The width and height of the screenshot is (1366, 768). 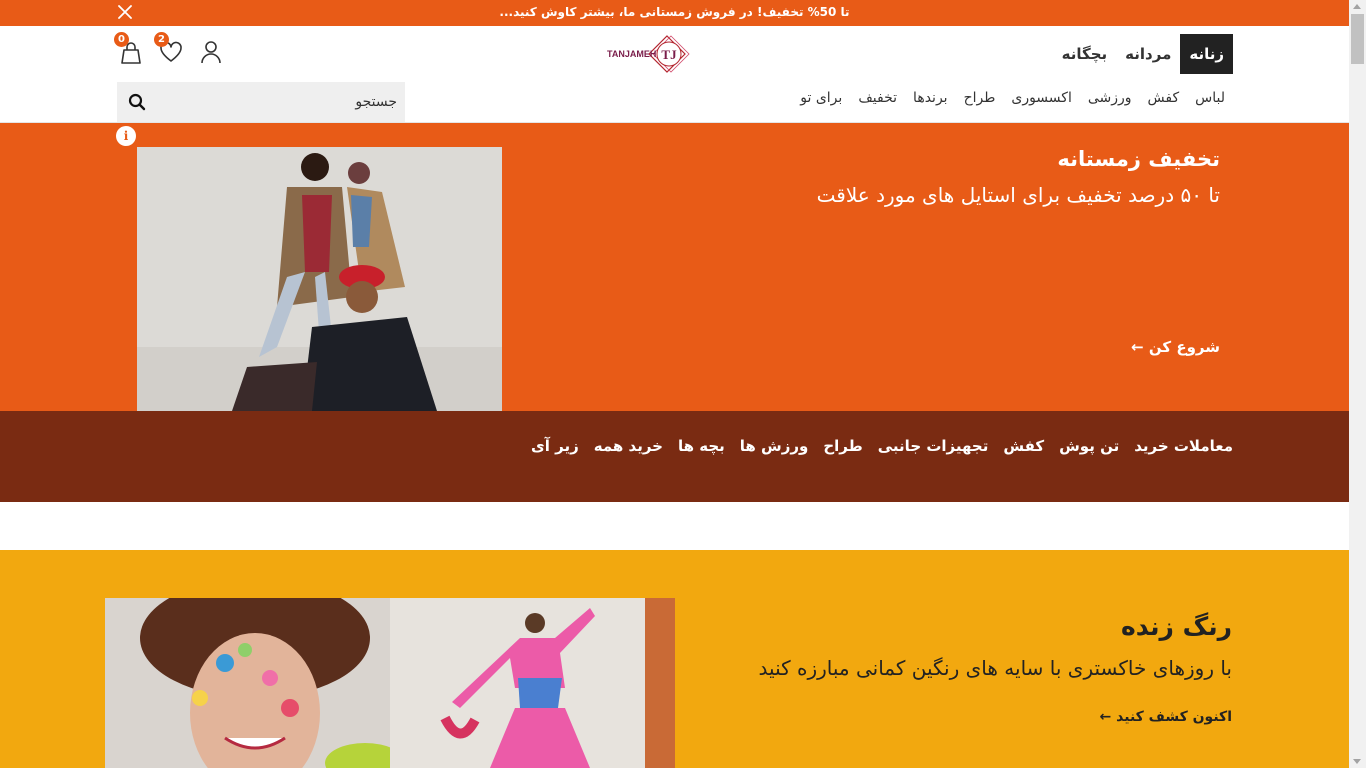 I want to click on nav-sale: تخفیف, so click(x=877, y=98).